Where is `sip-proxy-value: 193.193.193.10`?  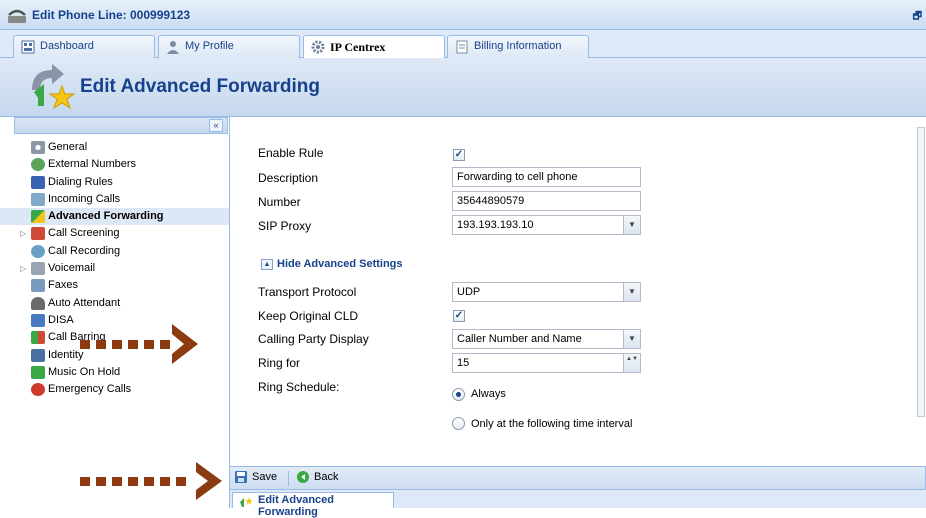 sip-proxy-value: 193.193.193.10 is located at coordinates (495, 225).